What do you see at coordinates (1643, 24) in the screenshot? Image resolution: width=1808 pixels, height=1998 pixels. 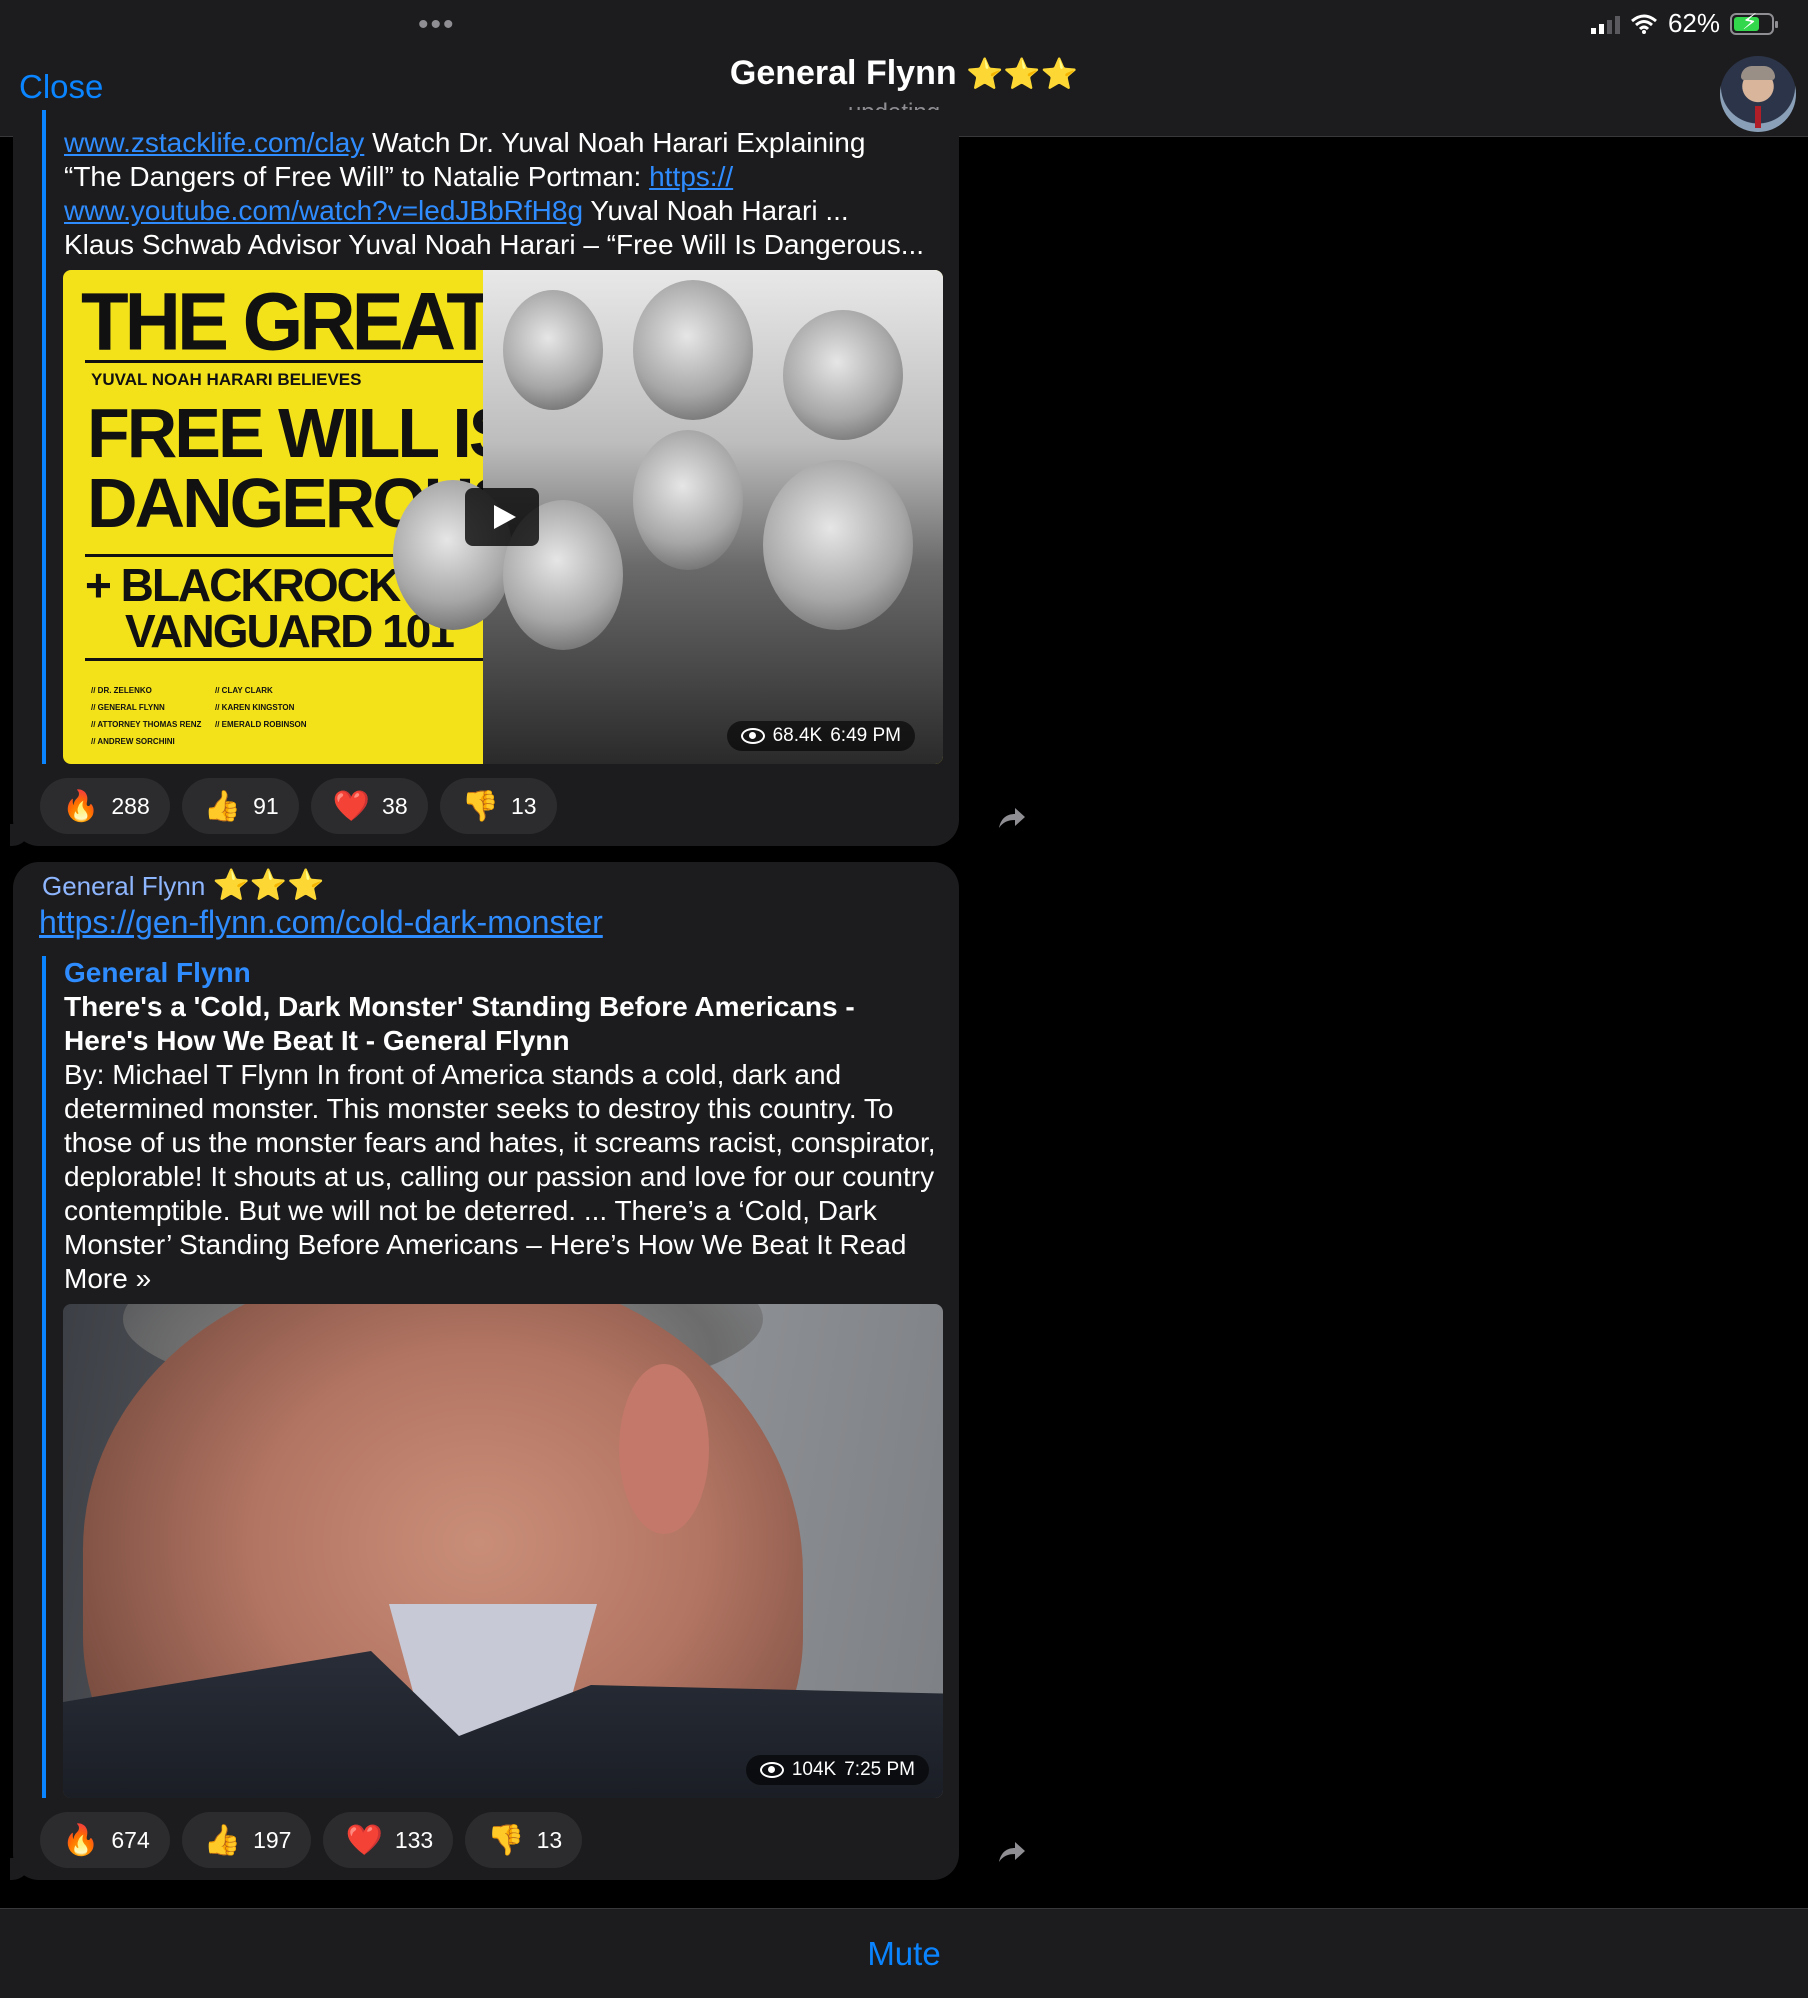 I see `wifi-icon` at bounding box center [1643, 24].